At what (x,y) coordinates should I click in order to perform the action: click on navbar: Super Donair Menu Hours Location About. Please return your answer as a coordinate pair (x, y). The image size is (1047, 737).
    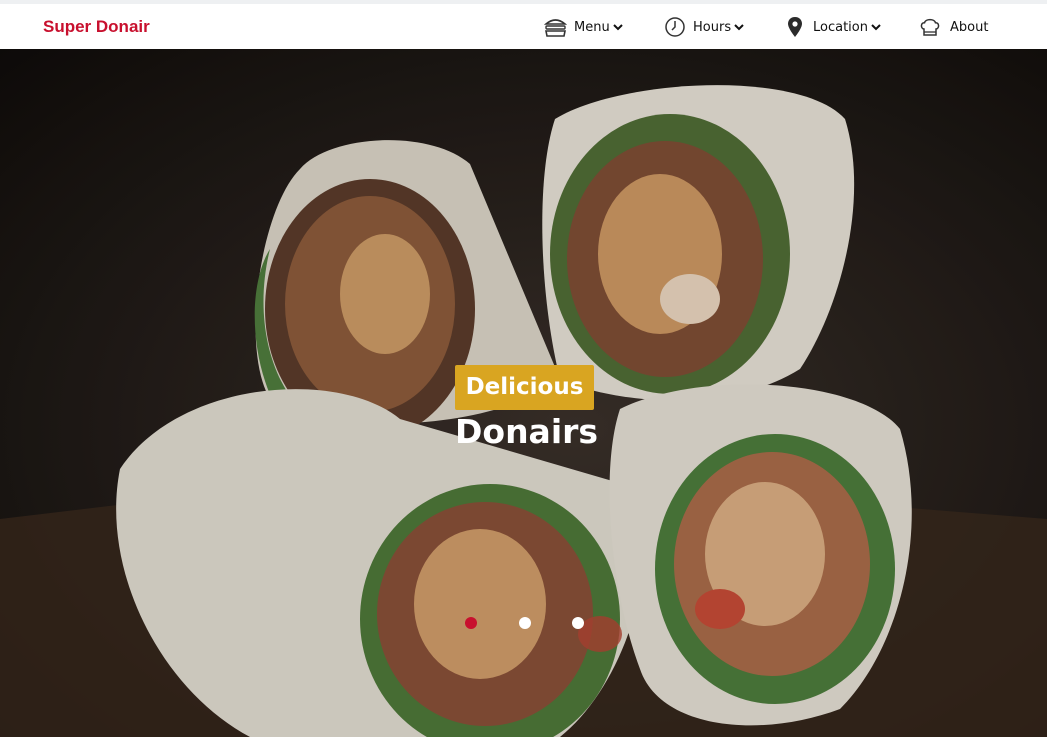
    Looking at the image, I should click on (523, 26).